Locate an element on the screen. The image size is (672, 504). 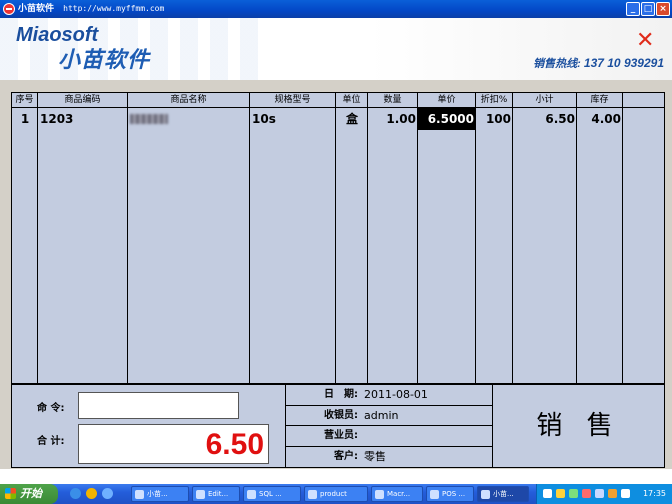
date-row: 日 期: 2011-08-01 is located at coordinates (389, 395).